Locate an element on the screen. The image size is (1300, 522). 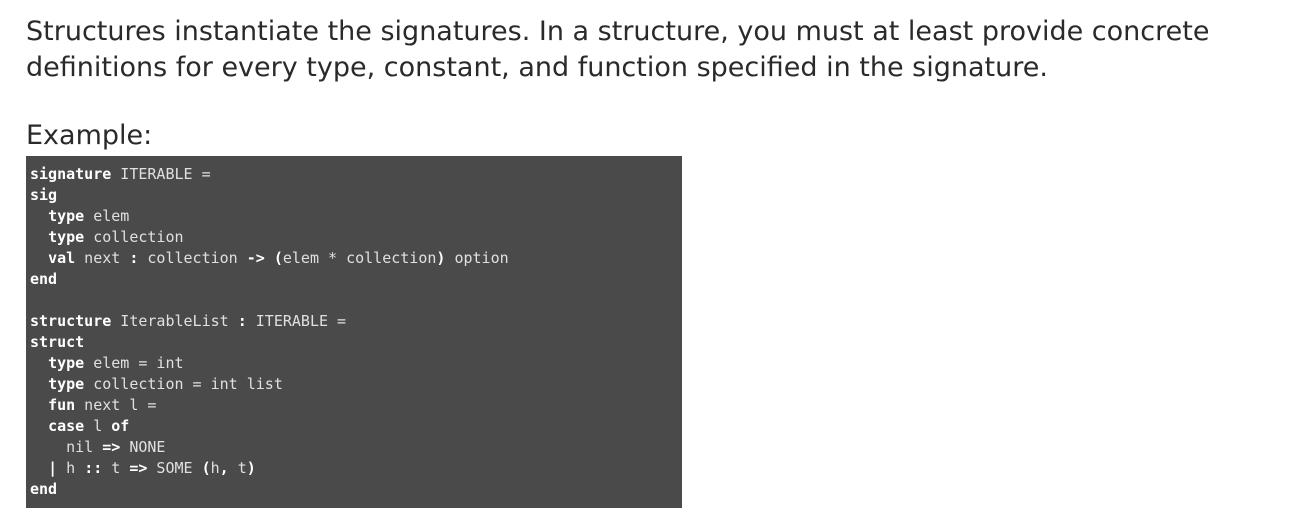
code-keyword: :: is located at coordinates (93, 468).